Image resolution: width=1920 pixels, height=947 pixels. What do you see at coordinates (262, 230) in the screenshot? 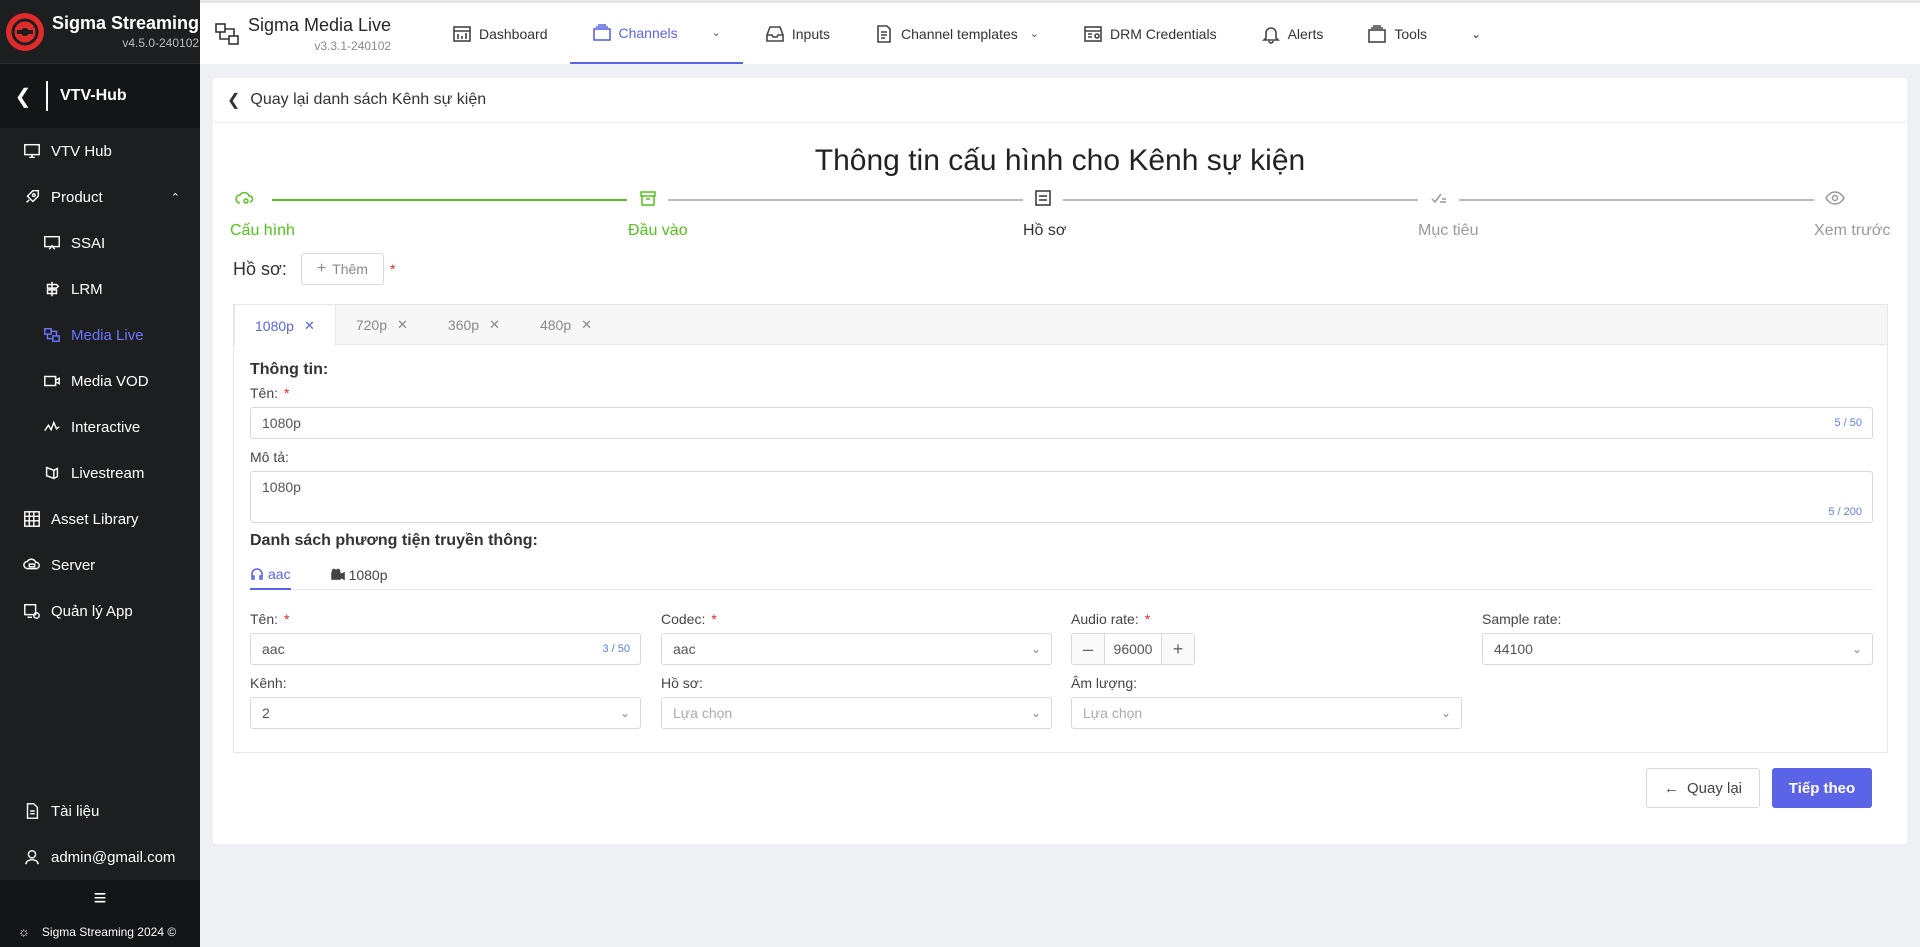
I see `step-label: Cấu hình` at bounding box center [262, 230].